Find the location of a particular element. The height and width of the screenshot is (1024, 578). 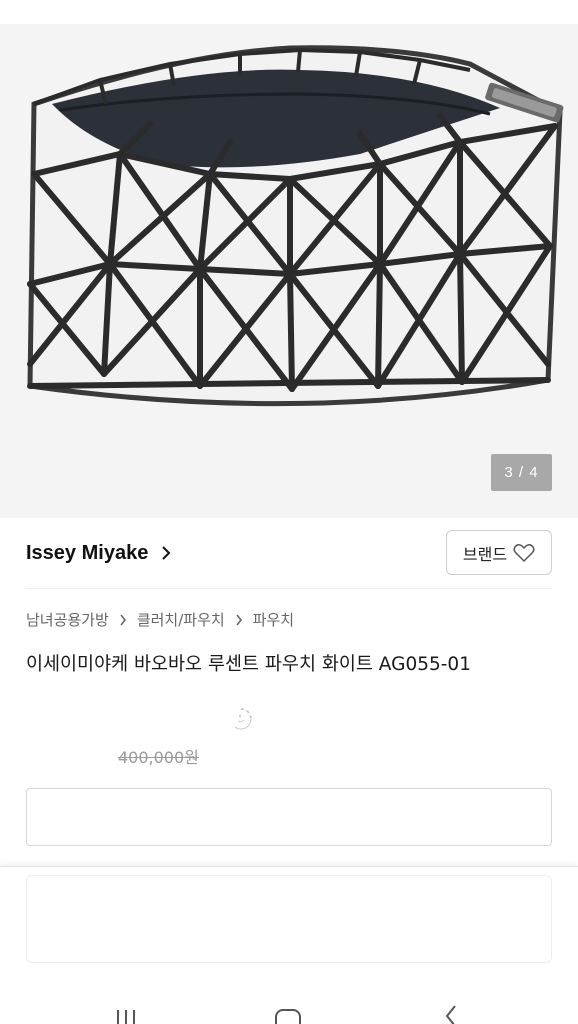

recent-apps-button is located at coordinates (126, 1013).